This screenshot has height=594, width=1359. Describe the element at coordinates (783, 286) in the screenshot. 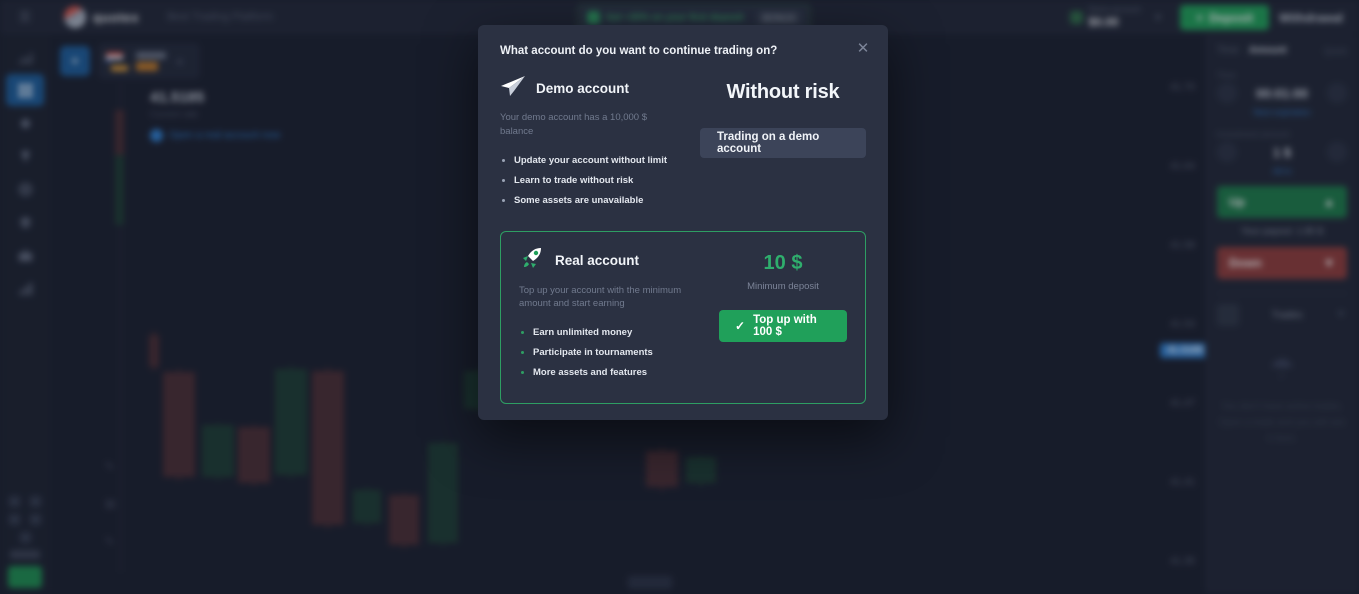

I see `minimum-deposit-caption: Minimum deposit` at that location.